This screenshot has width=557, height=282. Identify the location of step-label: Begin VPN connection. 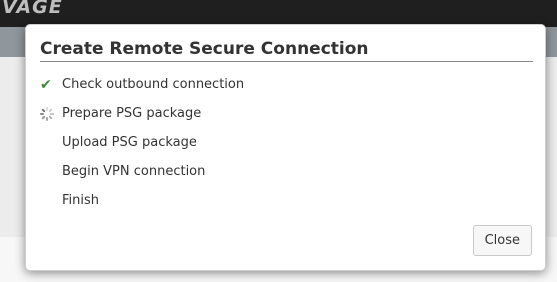
(134, 171).